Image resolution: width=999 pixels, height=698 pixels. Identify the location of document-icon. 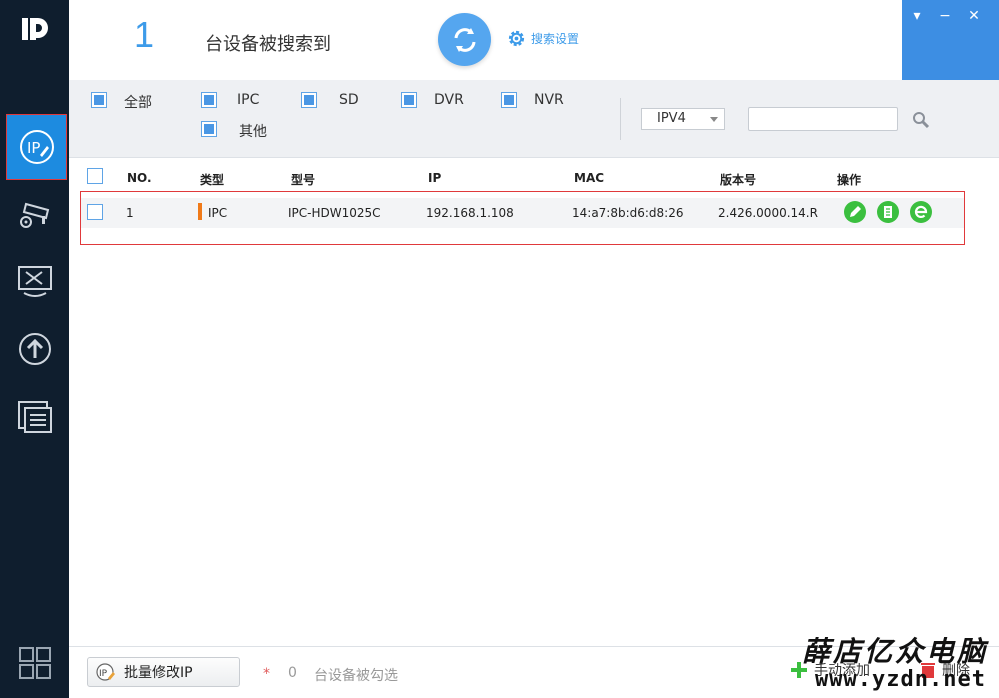
(888, 212).